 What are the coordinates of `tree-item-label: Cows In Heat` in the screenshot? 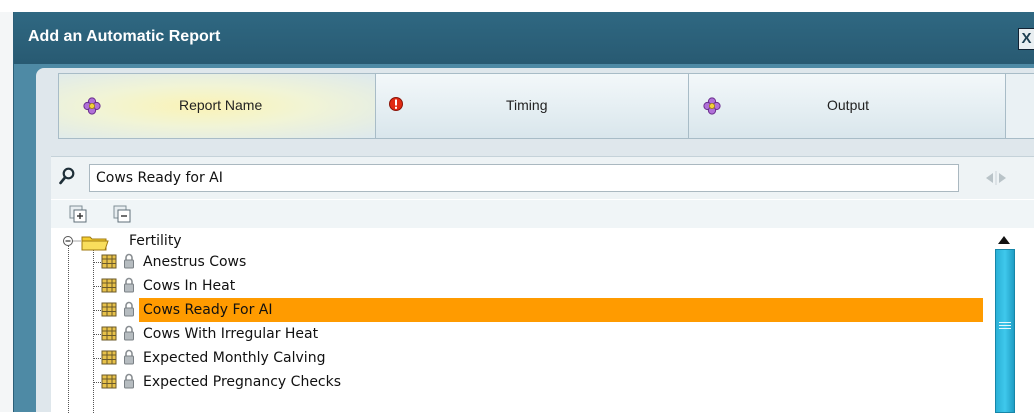 It's located at (189, 286).